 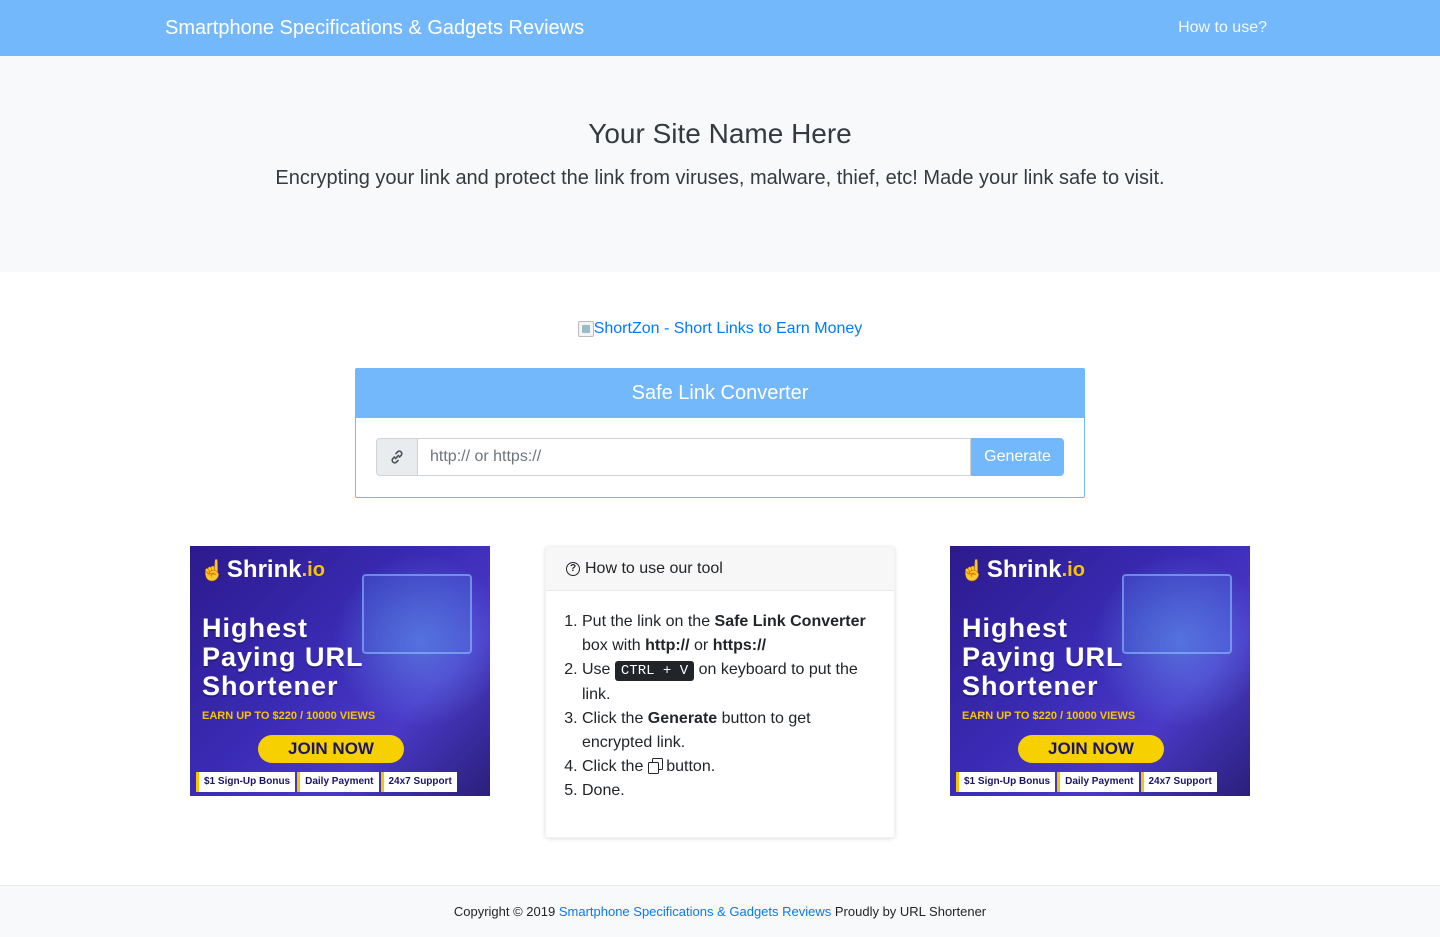 I want to click on keyboard-shortcut: CTRL + V, so click(x=654, y=671).